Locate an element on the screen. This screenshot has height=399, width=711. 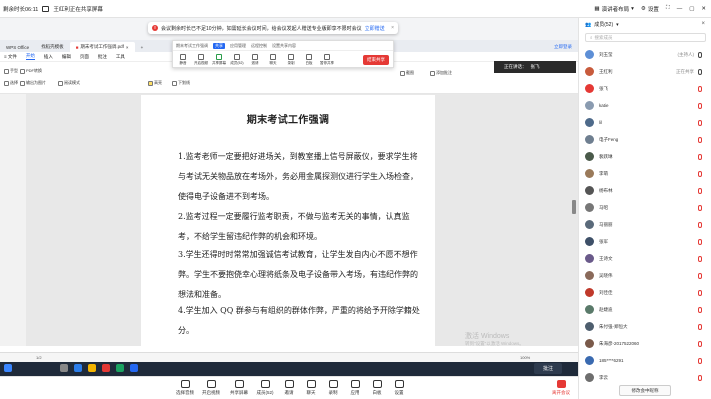
member-row: 刘玉莹 (主持人) is located at coordinates (645, 54).